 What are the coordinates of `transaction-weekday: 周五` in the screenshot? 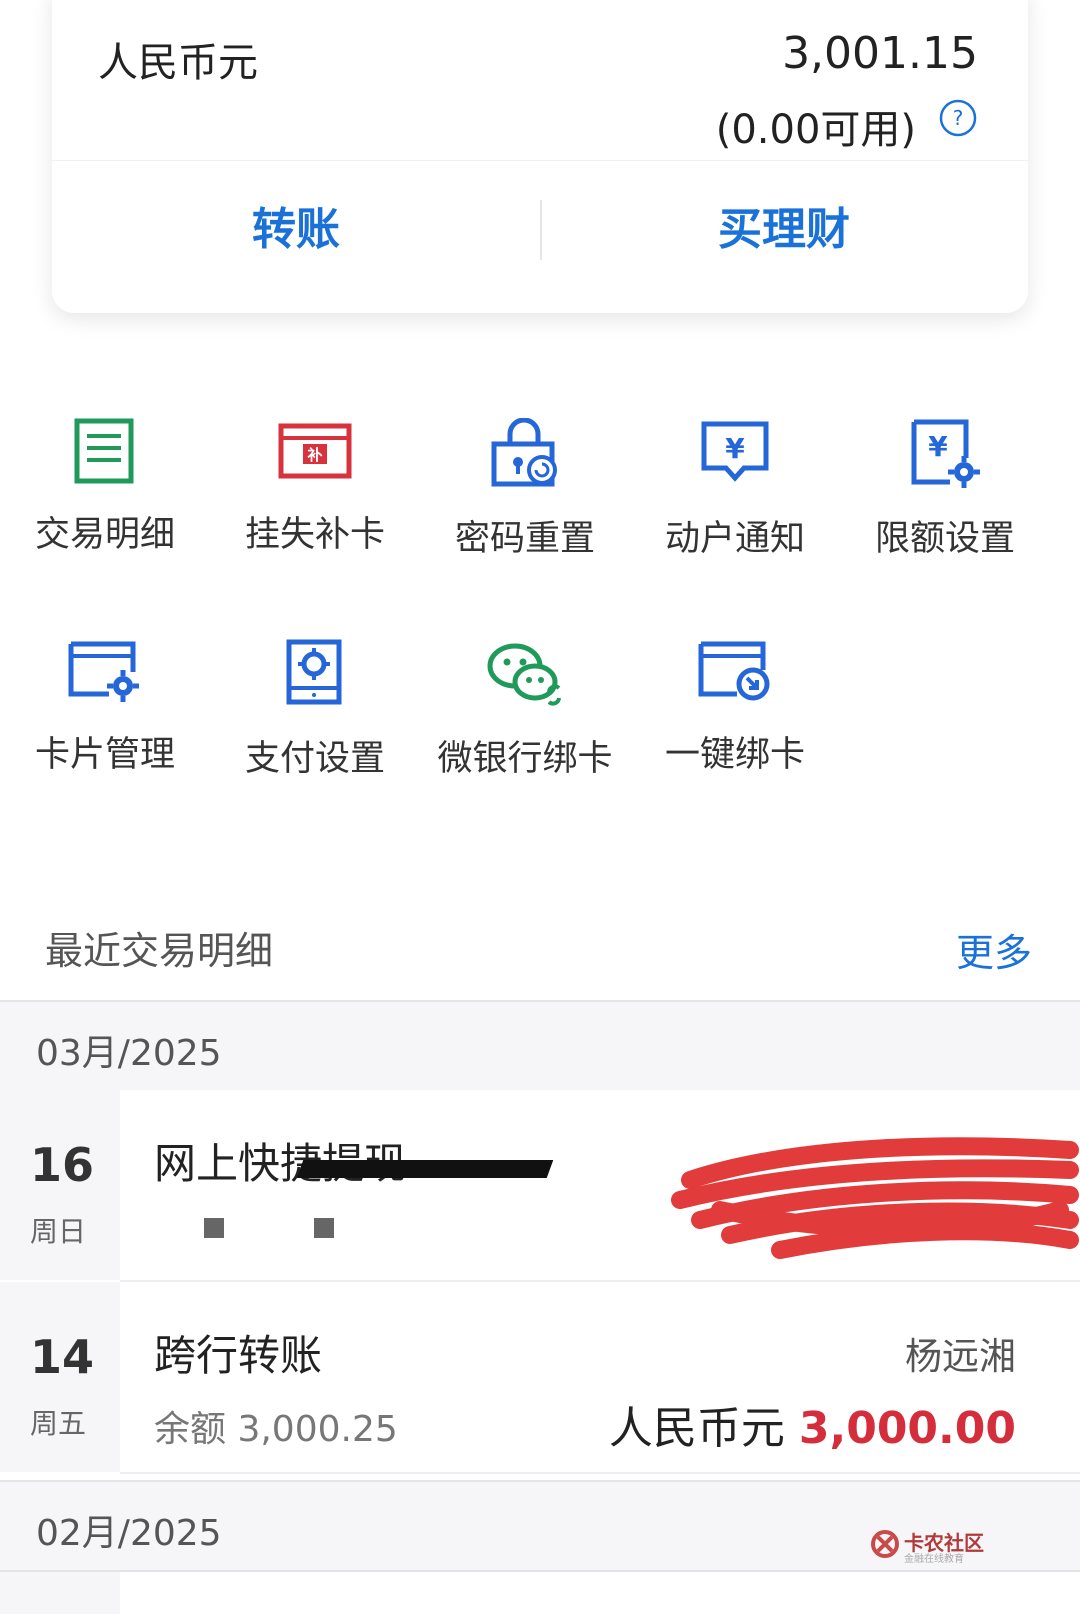 It's located at (58, 1423).